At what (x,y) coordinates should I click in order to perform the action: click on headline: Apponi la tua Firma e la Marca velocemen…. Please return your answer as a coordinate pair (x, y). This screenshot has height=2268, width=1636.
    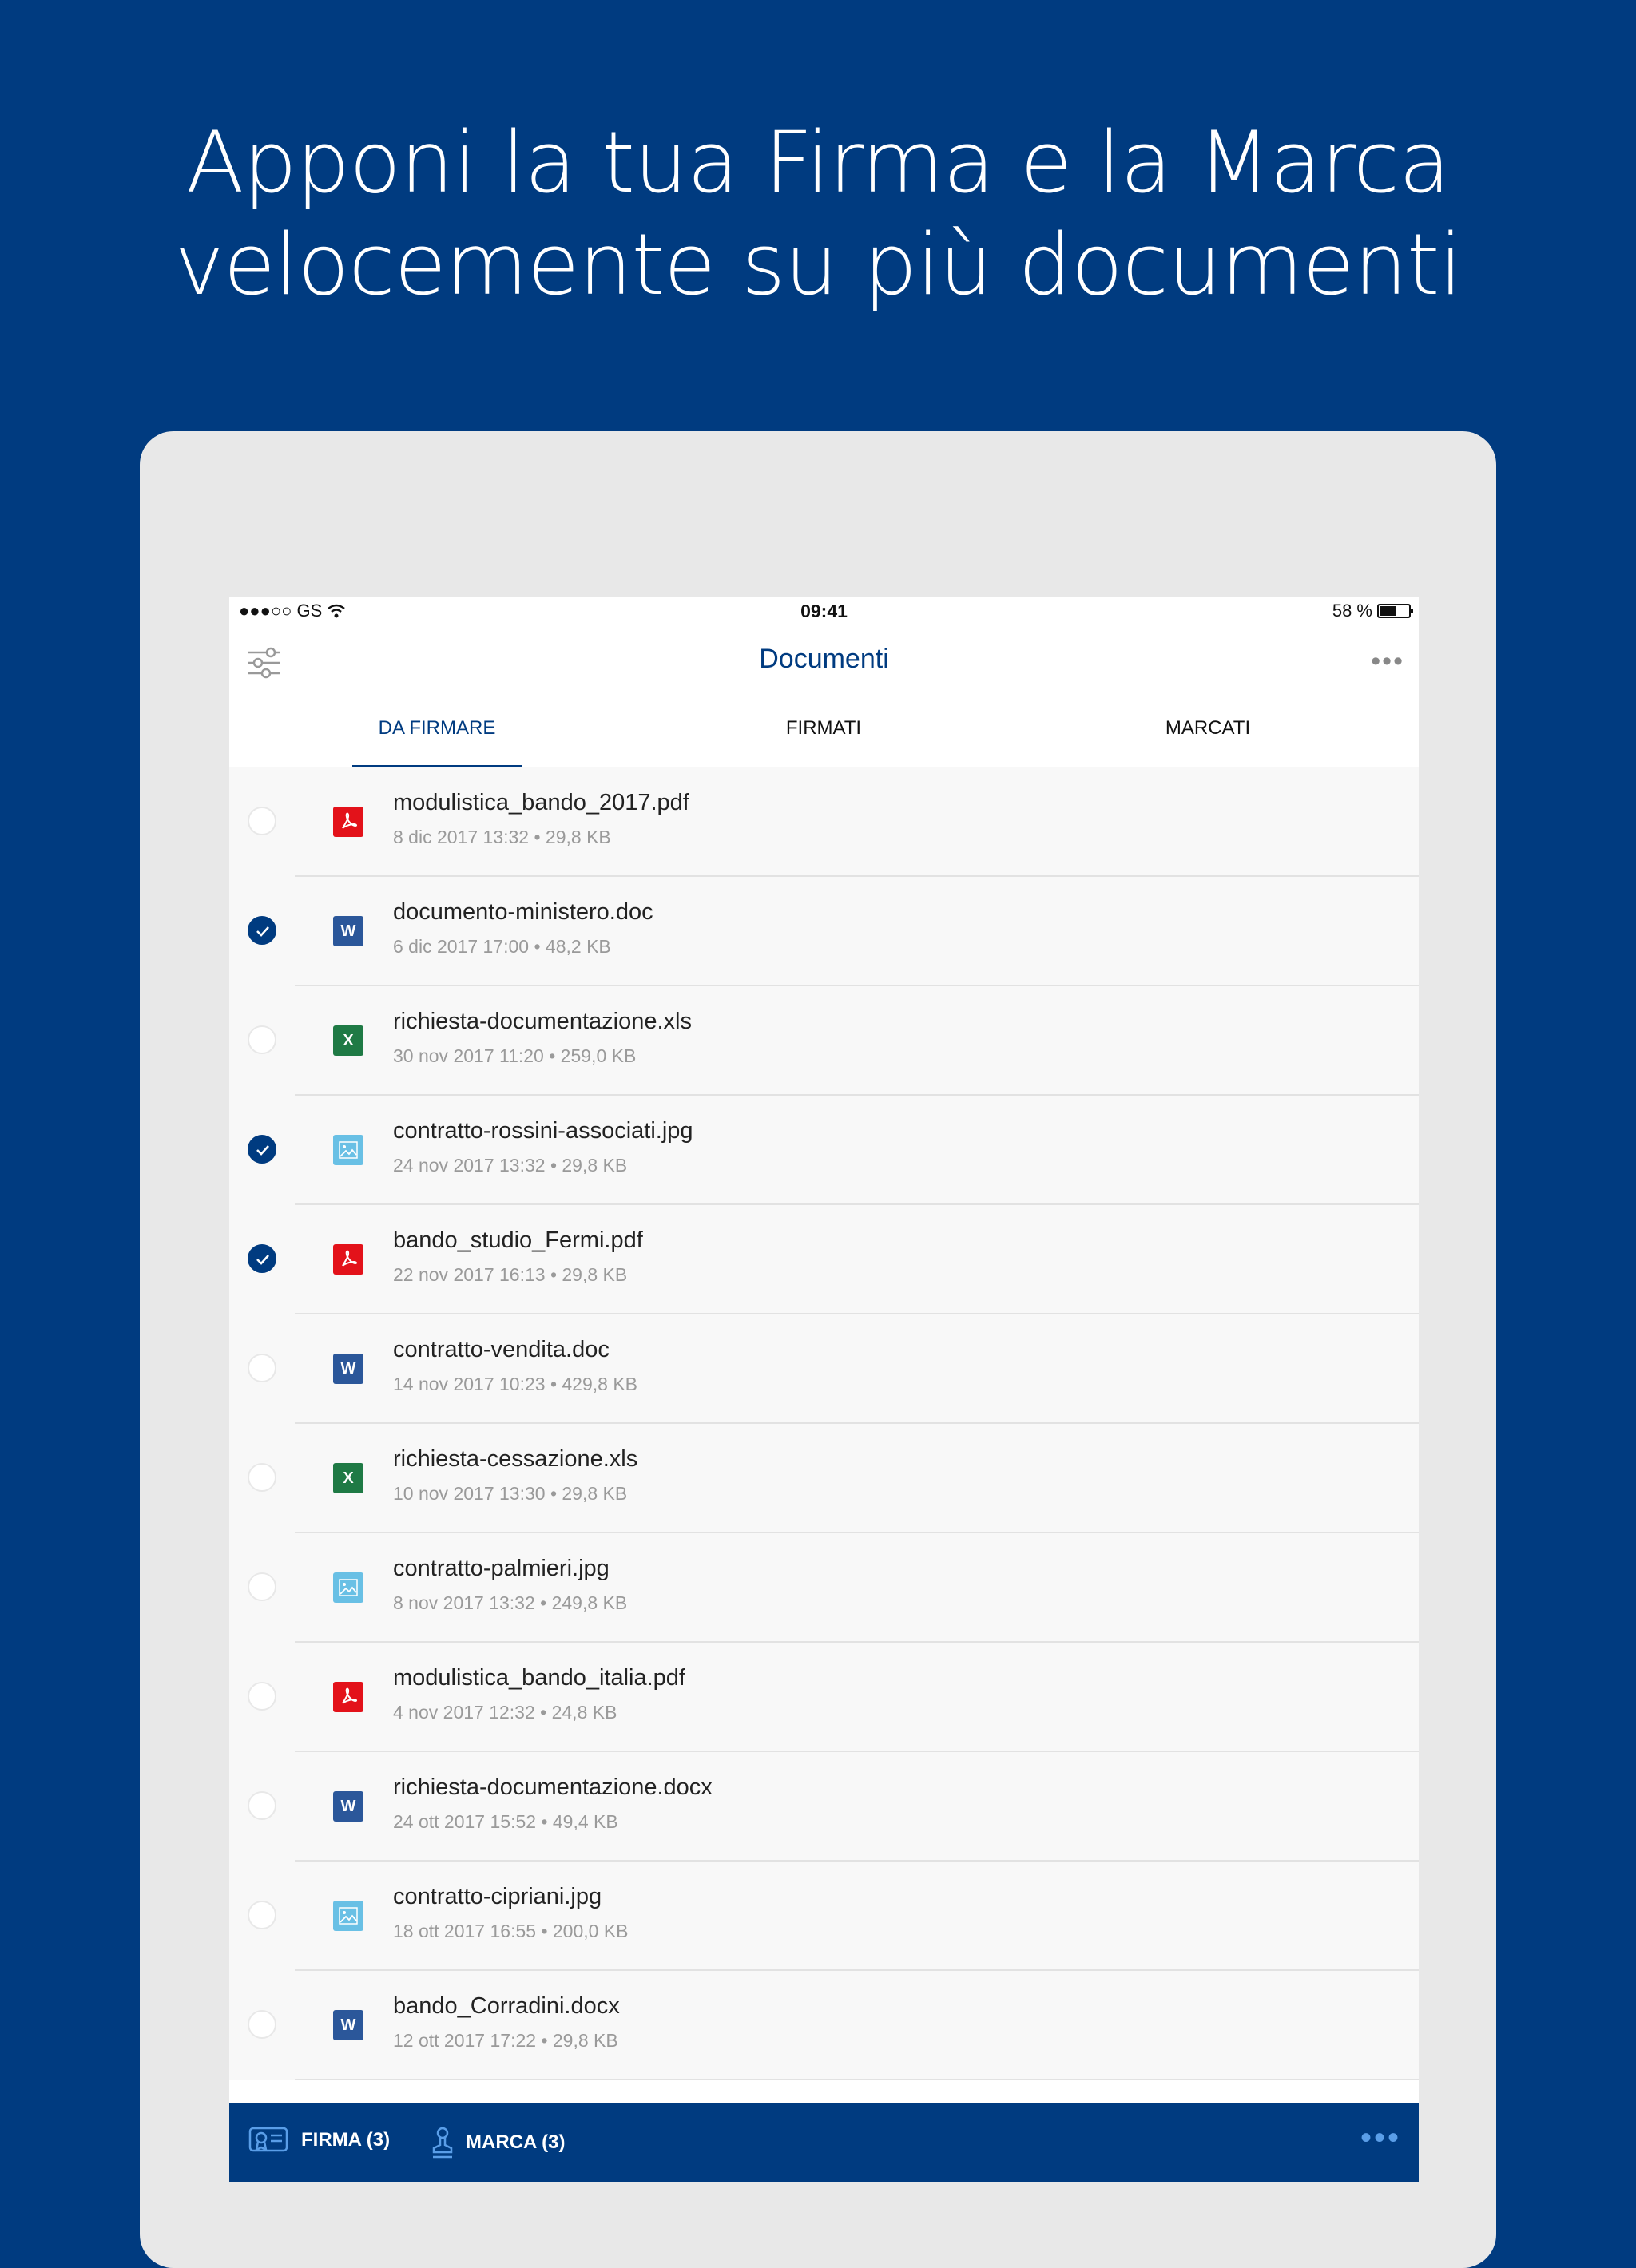
    Looking at the image, I should click on (818, 214).